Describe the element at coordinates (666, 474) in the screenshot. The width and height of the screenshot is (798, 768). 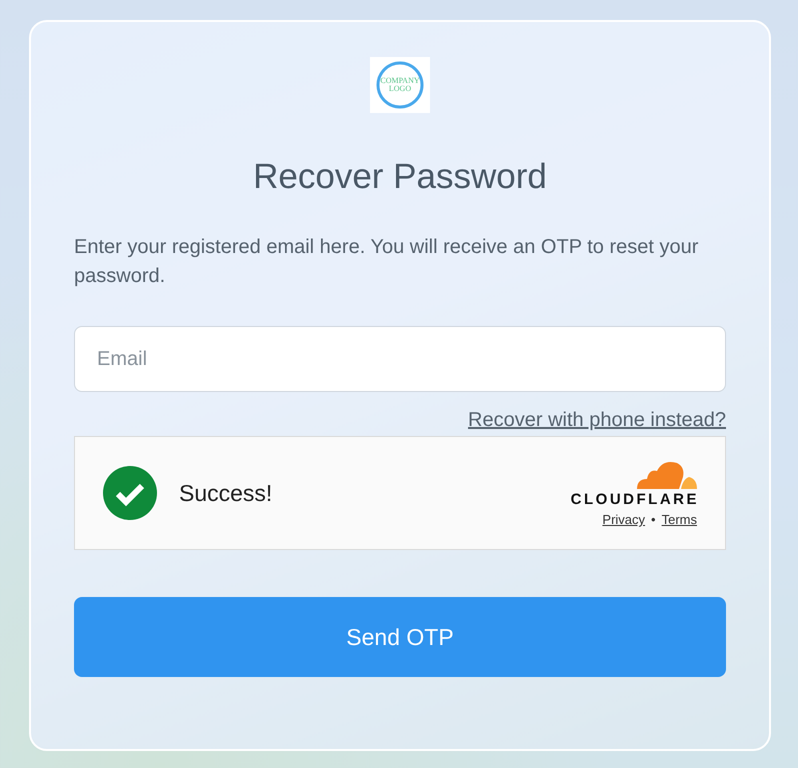
I see `cloud-icon` at that location.